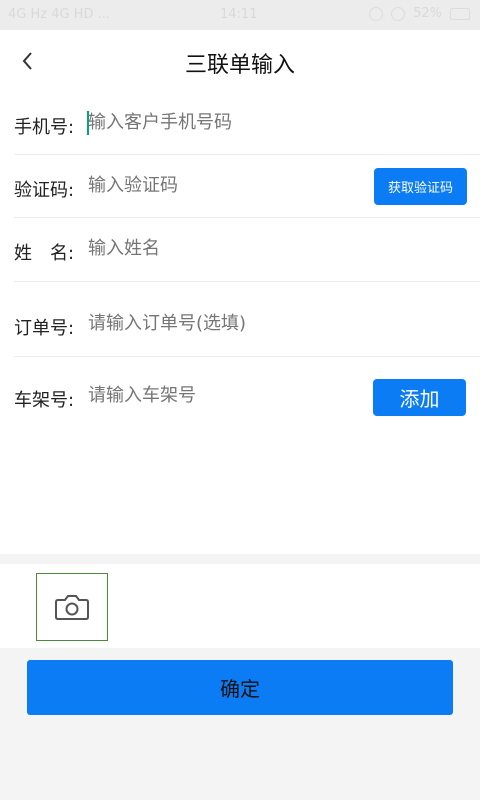 Image resolution: width=480 pixels, height=800 pixels. I want to click on status-bar: 4G Hz 4G HD ... 14:11 52%, so click(240, 15).